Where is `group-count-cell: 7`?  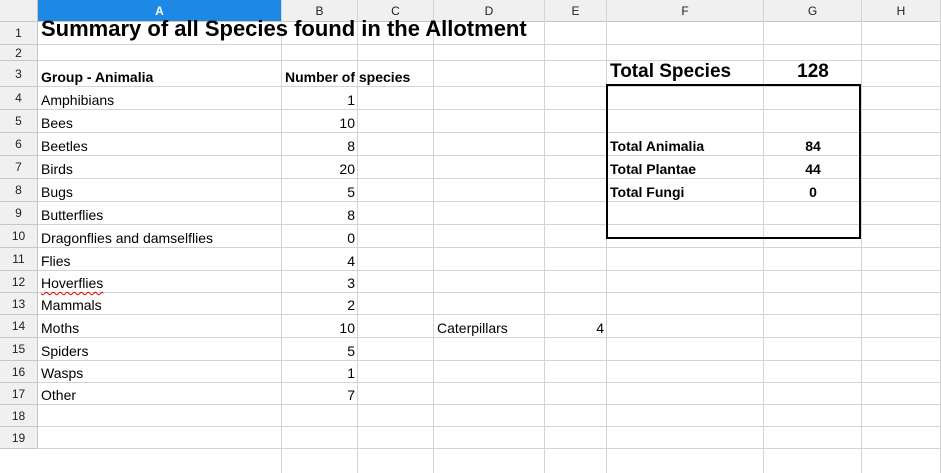 group-count-cell: 7 is located at coordinates (320, 394).